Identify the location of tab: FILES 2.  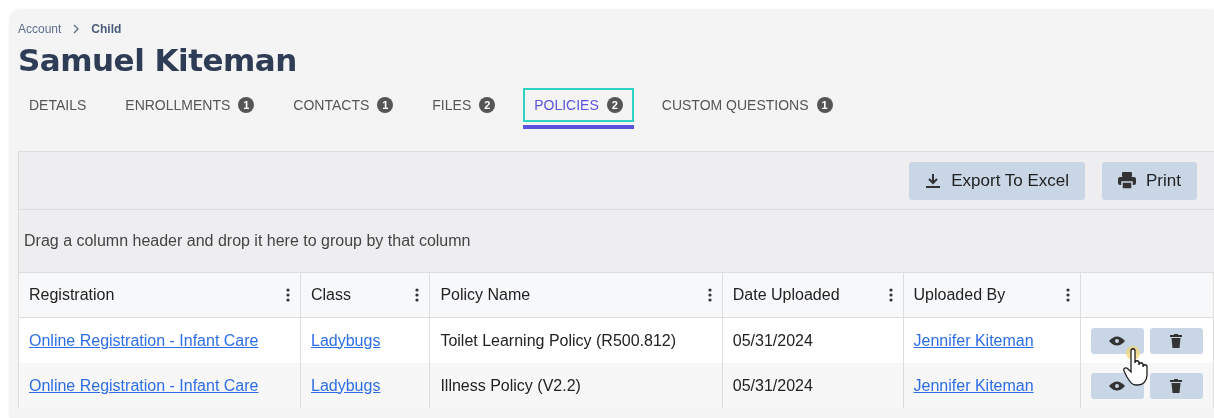
(464, 105).